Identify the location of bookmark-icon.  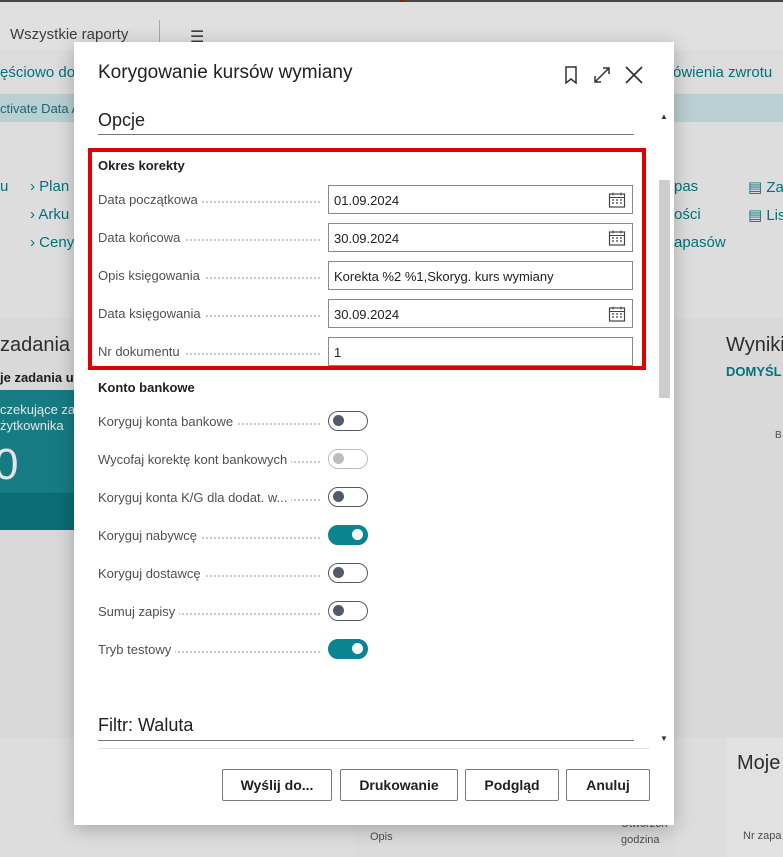
(571, 75).